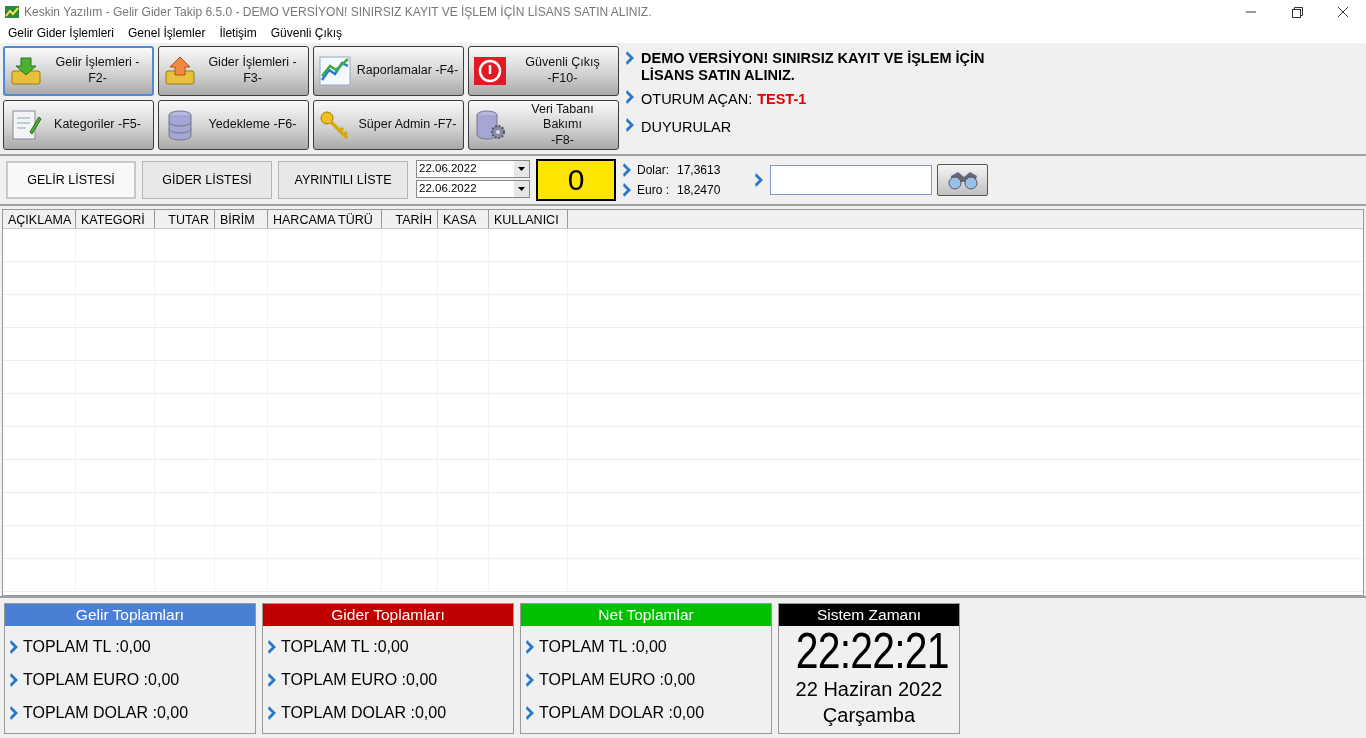  What do you see at coordinates (653, 190) in the screenshot?
I see `rate-label: Euro :` at bounding box center [653, 190].